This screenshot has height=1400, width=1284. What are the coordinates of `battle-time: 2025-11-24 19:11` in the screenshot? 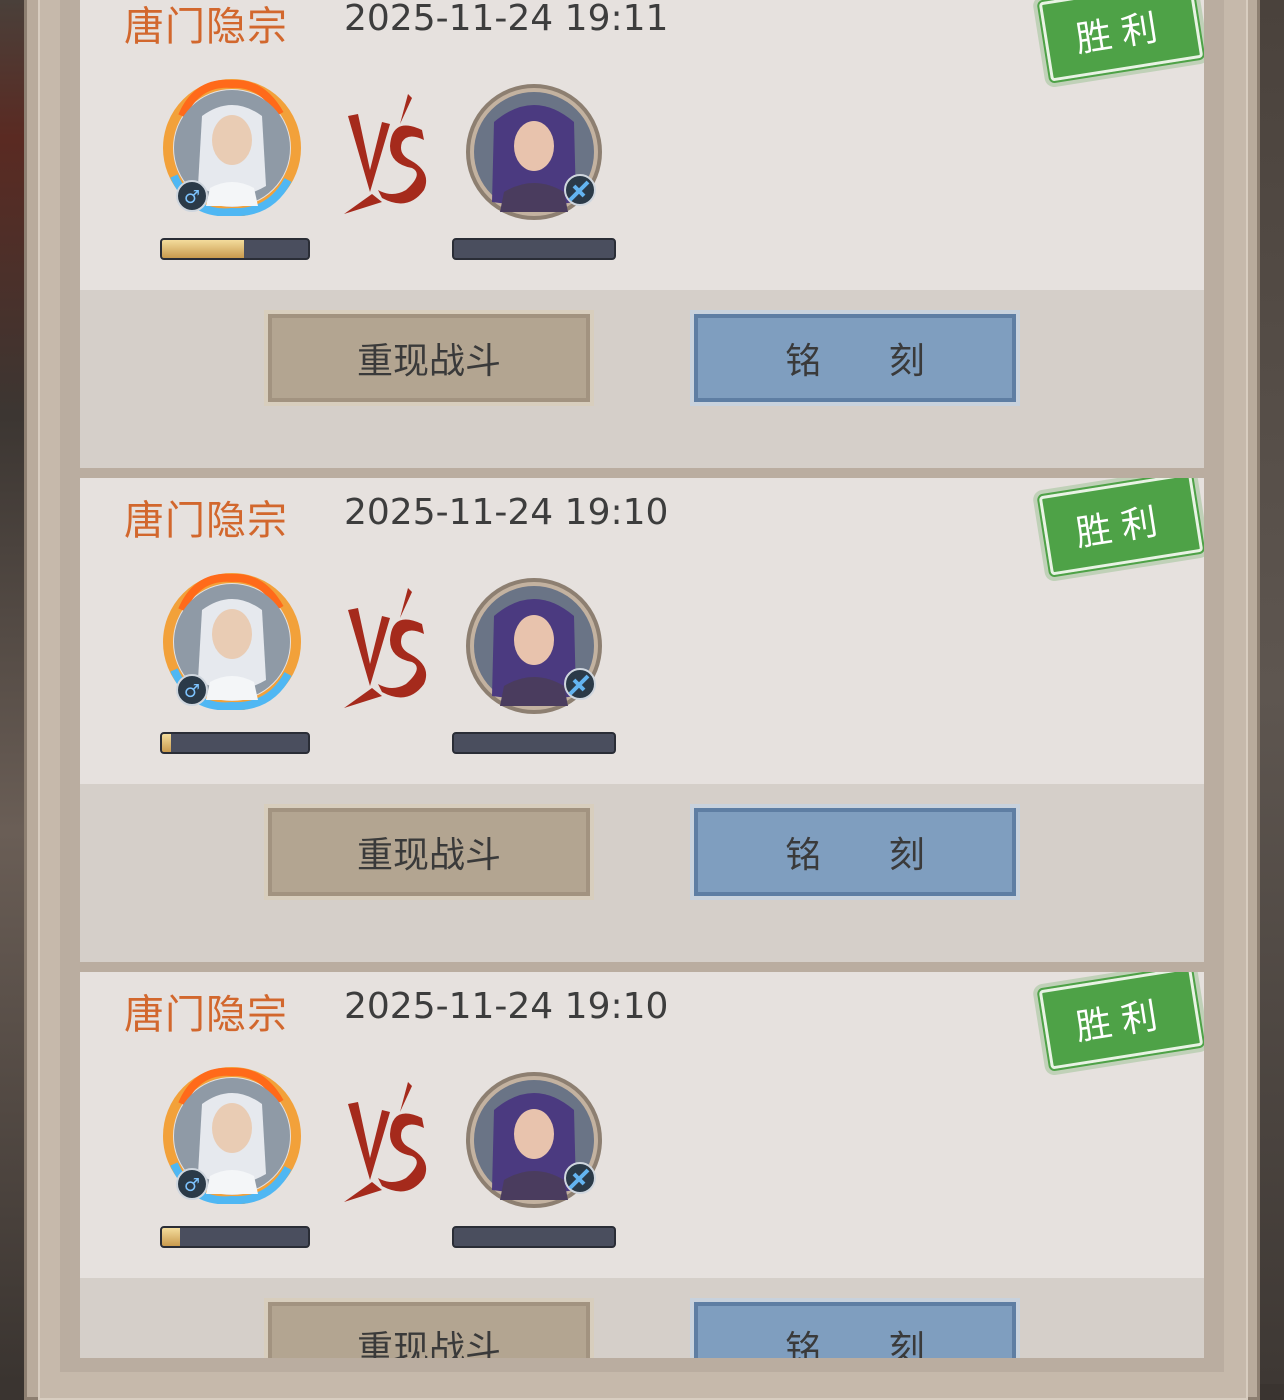 It's located at (506, 19).